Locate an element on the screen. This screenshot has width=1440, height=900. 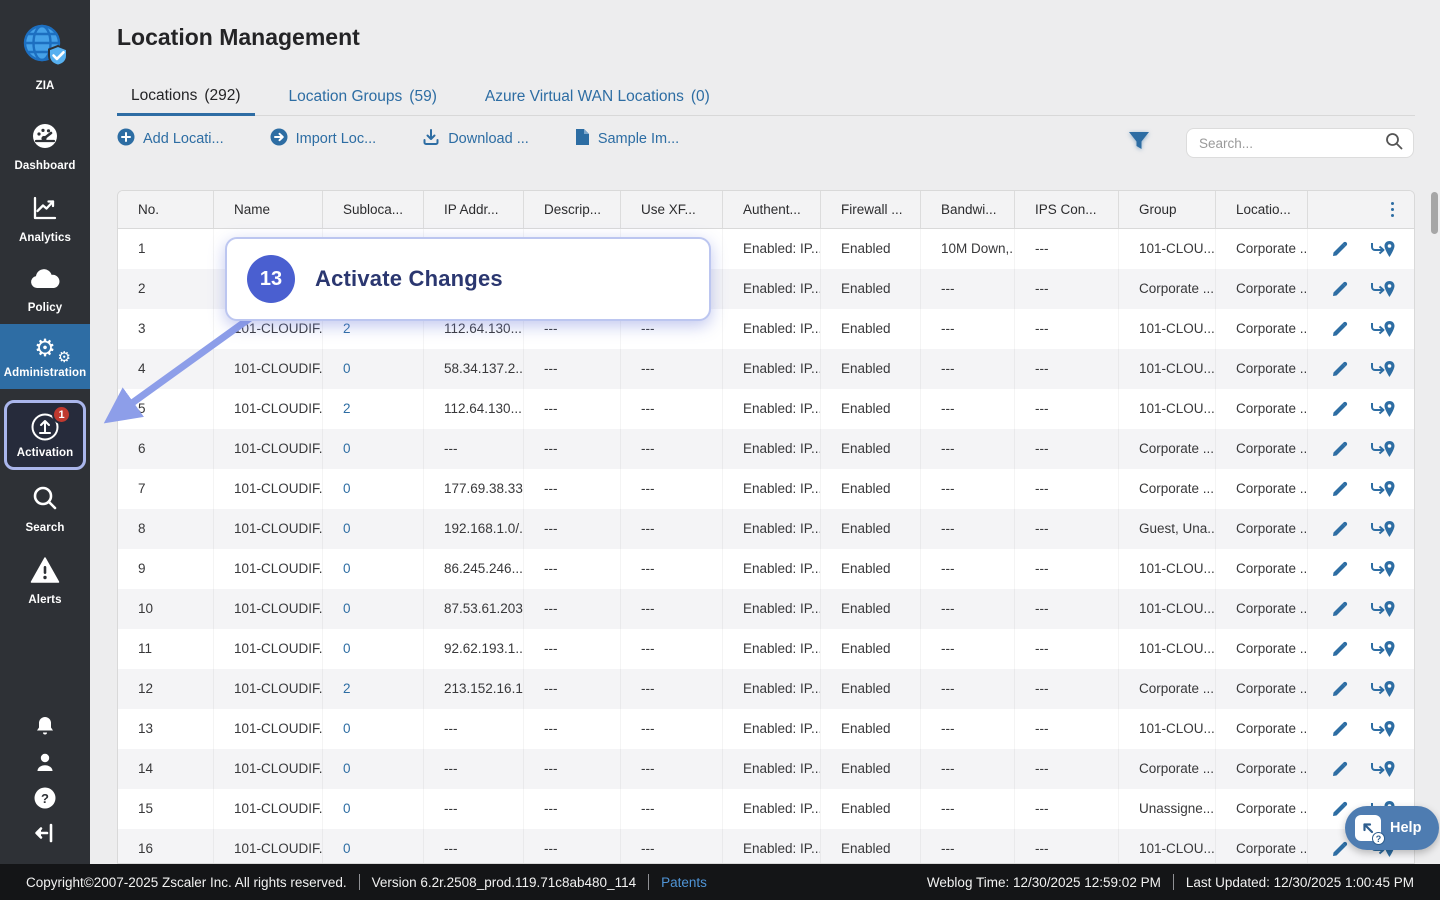
cell-no: 6 is located at coordinates (166, 449).